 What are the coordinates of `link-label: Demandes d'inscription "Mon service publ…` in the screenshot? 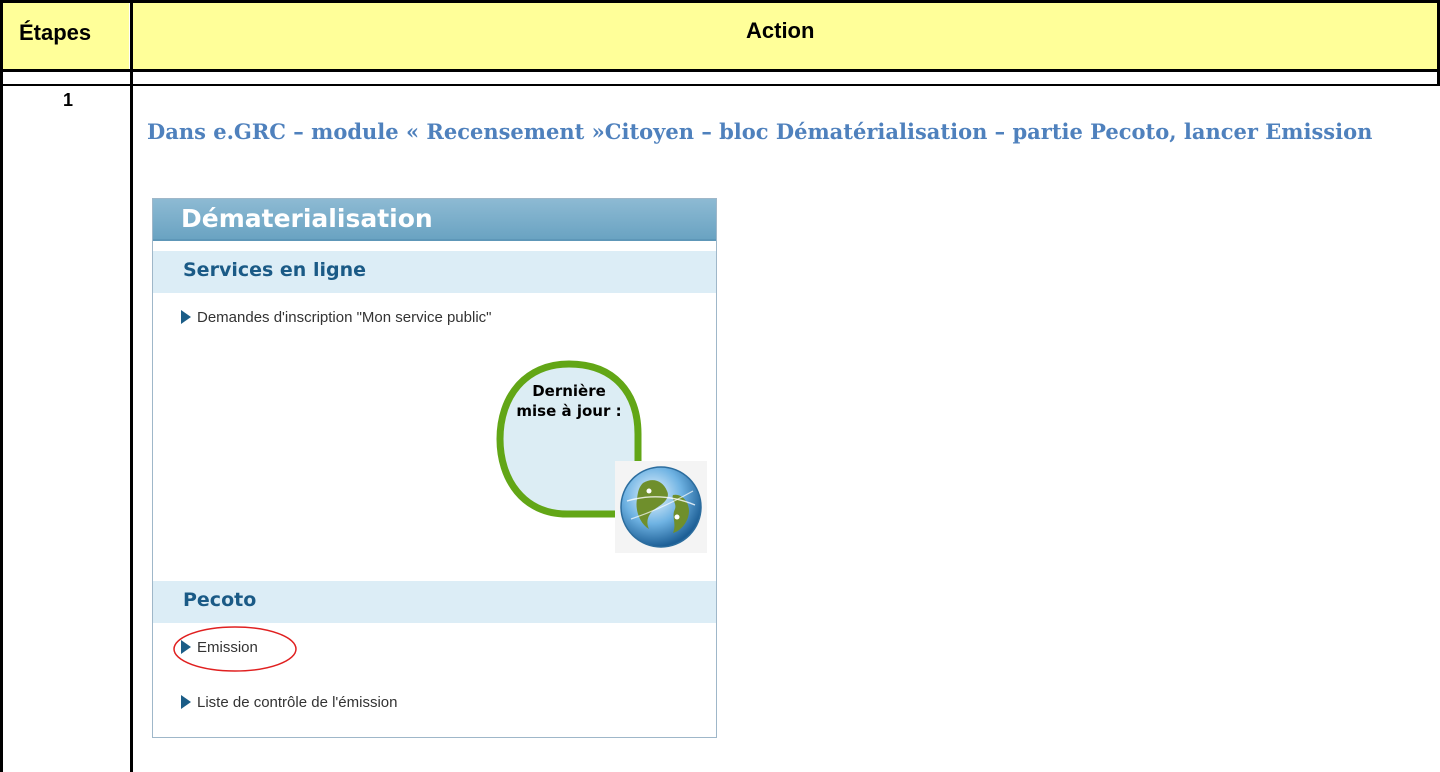 It's located at (344, 317).